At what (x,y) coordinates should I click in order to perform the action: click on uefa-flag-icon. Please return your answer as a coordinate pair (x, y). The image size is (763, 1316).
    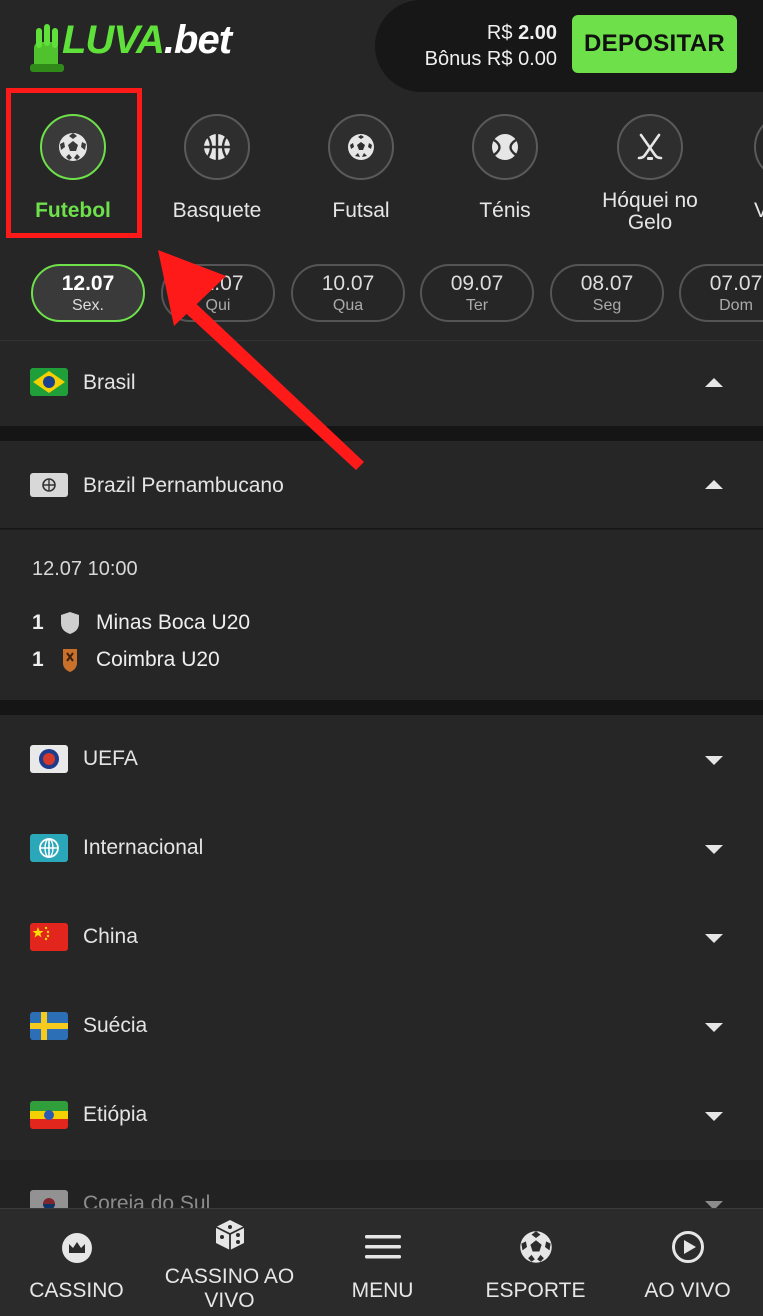
    Looking at the image, I should click on (49, 759).